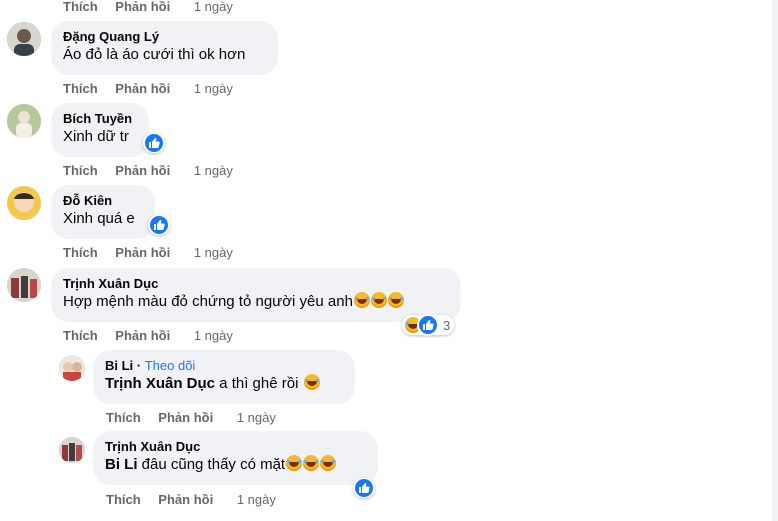  Describe the element at coordinates (164, 37) in the screenshot. I see `commenter-name: Đặng Quang Lý` at that location.